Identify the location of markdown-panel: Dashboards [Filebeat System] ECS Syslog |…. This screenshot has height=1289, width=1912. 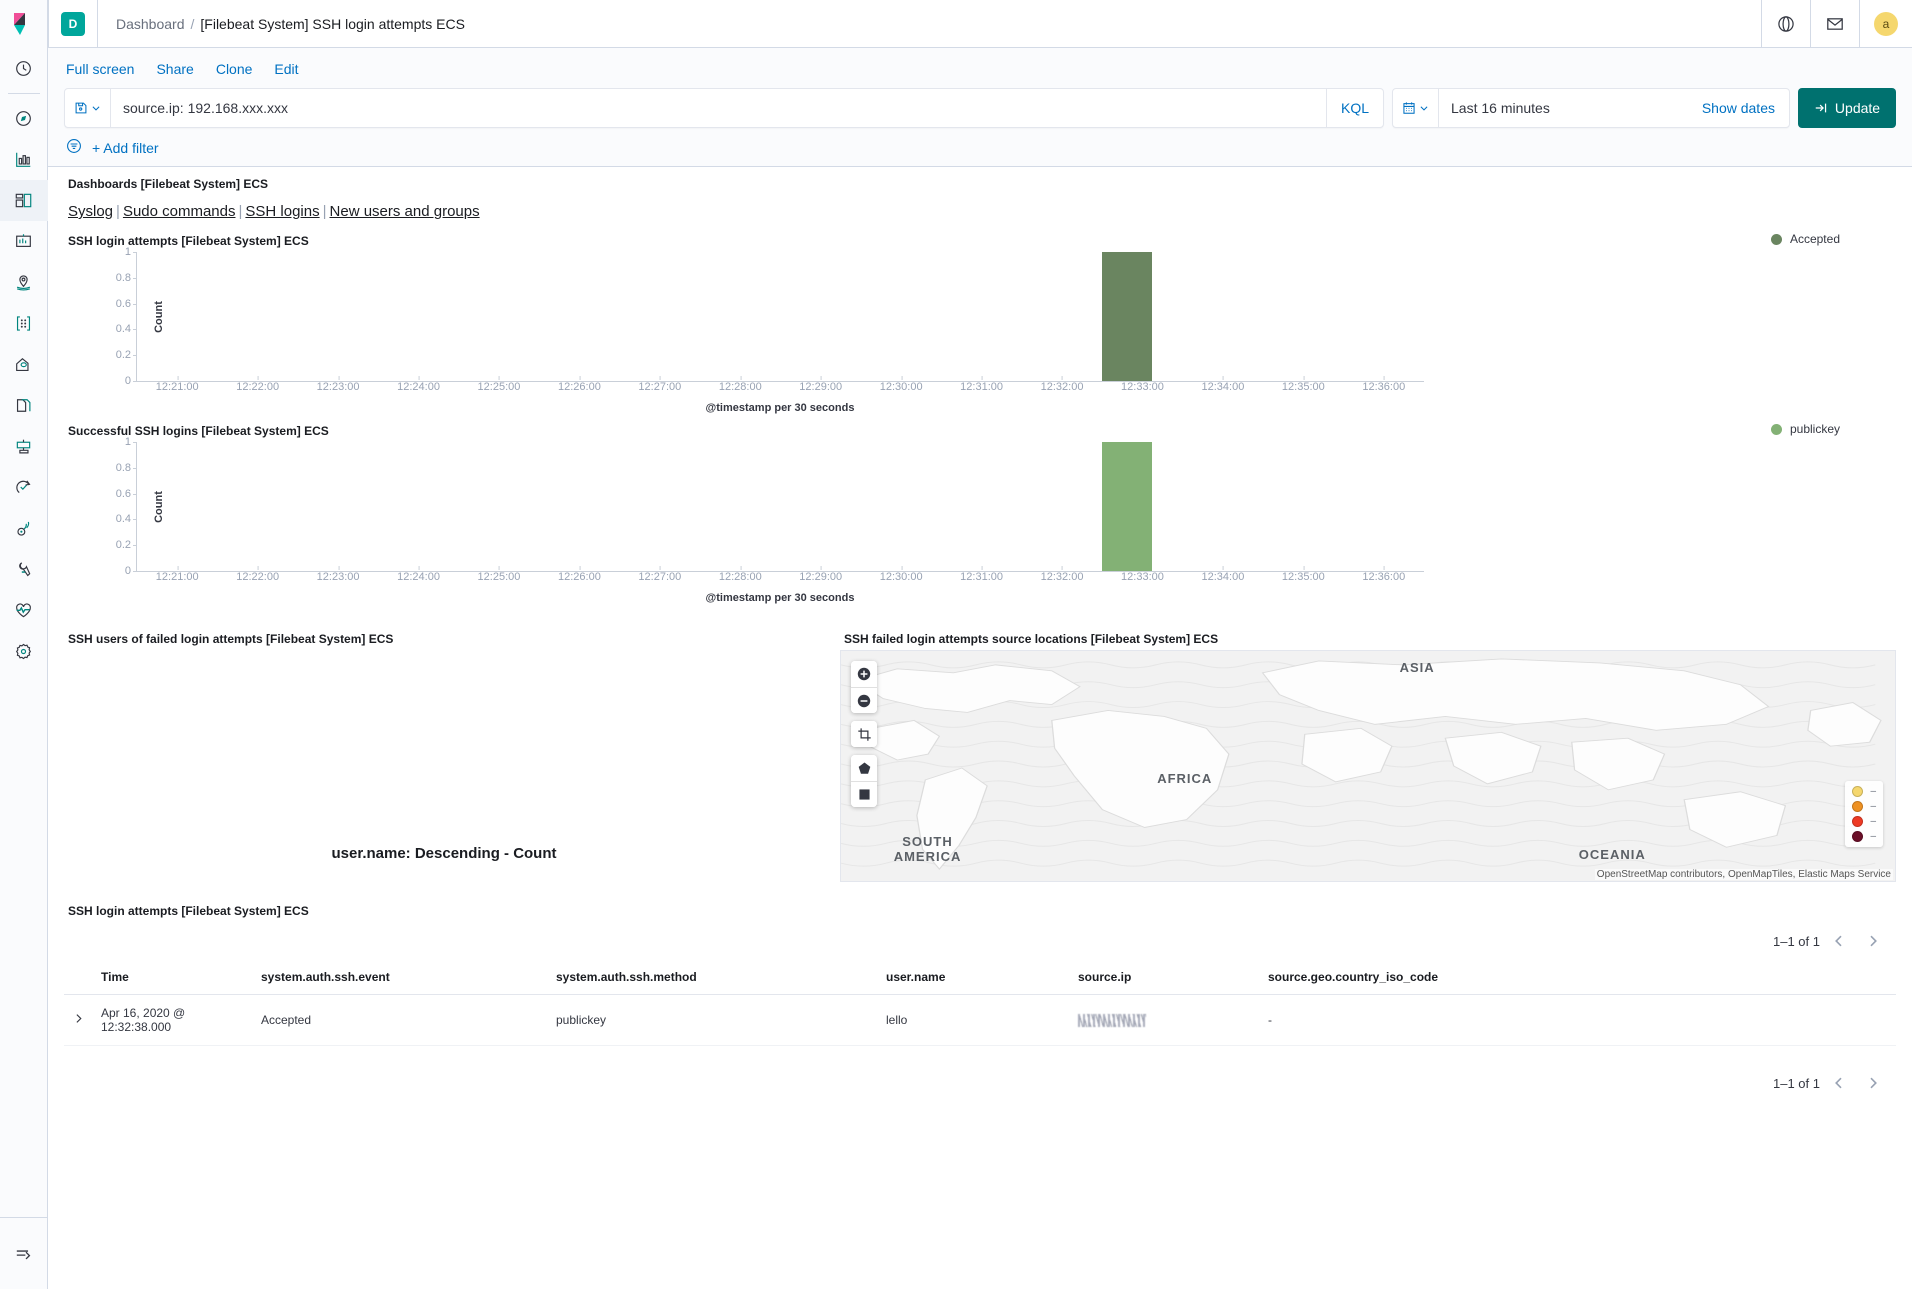
(980, 195).